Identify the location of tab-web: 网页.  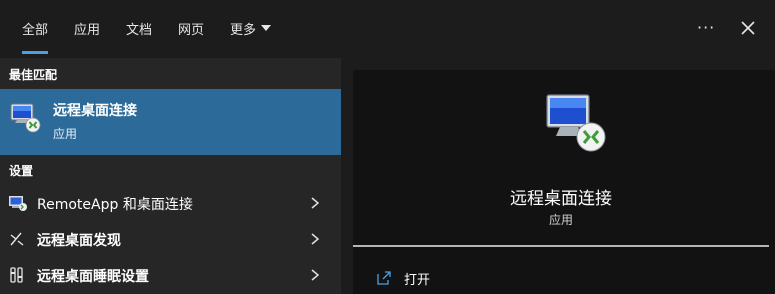
(191, 28).